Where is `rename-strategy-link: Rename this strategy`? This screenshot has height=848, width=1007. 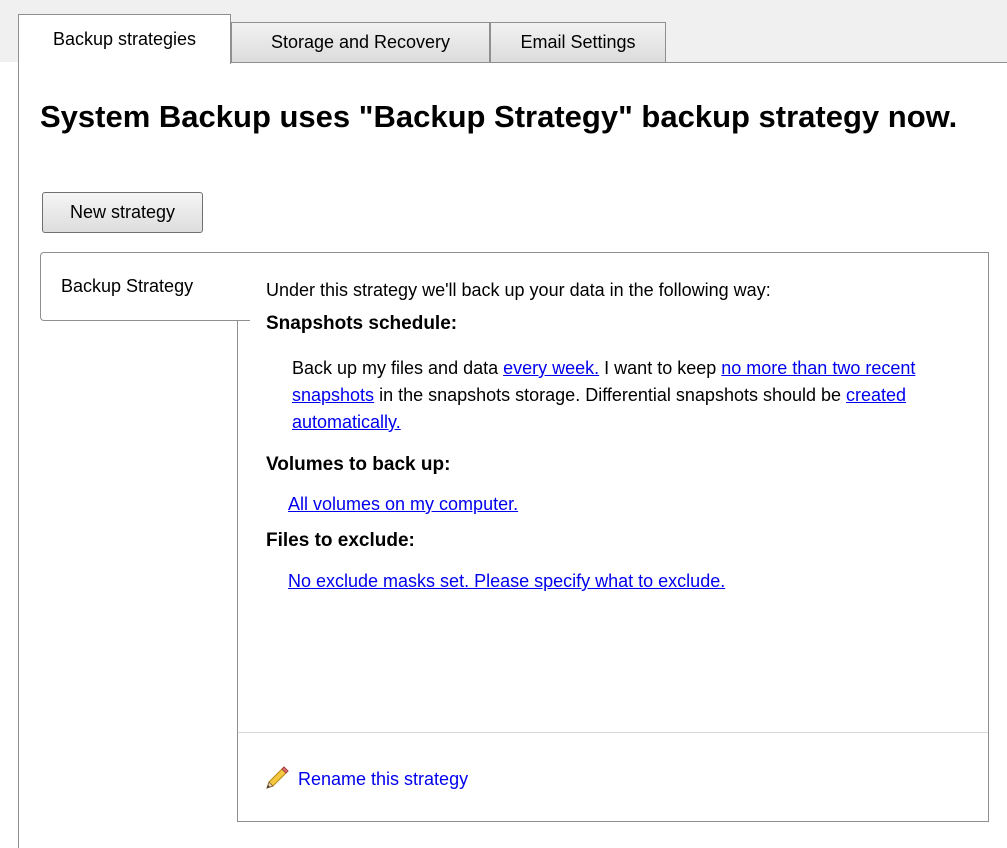
rename-strategy-link: Rename this strategy is located at coordinates (383, 779).